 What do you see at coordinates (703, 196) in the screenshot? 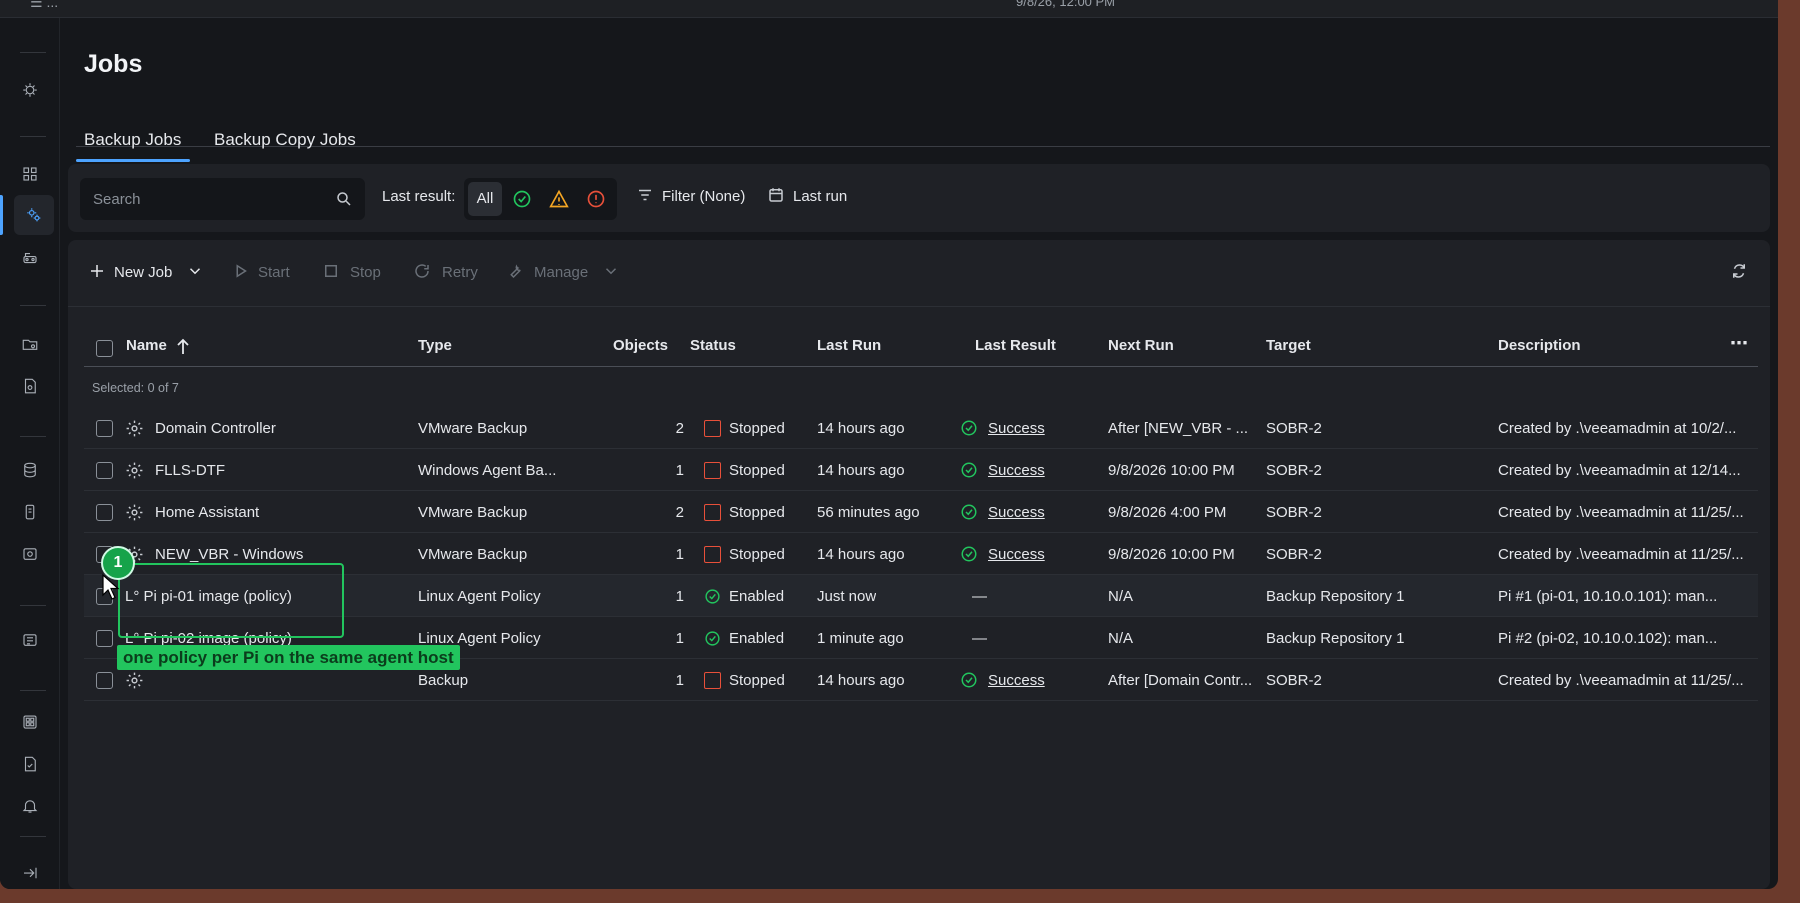
I see `filter-button: Filter (None)` at bounding box center [703, 196].